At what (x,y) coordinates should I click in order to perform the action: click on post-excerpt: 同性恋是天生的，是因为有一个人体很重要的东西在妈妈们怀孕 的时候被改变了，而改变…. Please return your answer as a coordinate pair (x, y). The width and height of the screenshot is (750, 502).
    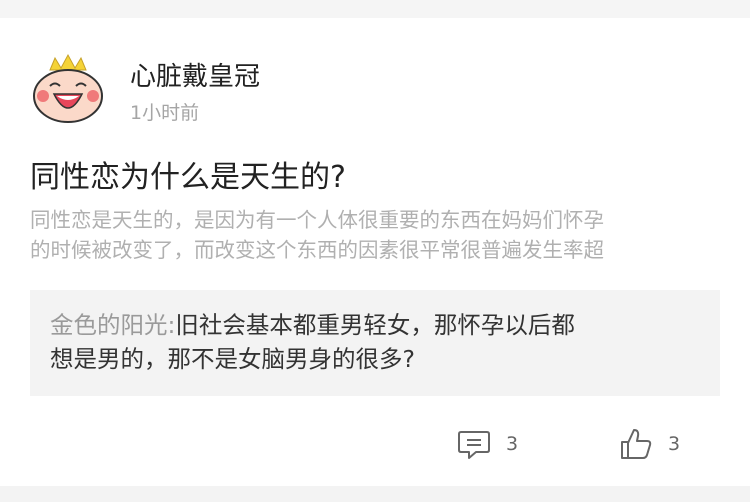
    Looking at the image, I should click on (380, 235).